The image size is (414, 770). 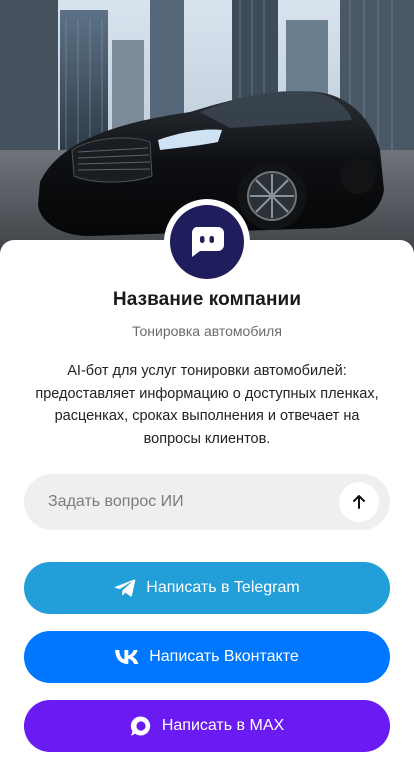 I want to click on max-icon, so click(x=141, y=726).